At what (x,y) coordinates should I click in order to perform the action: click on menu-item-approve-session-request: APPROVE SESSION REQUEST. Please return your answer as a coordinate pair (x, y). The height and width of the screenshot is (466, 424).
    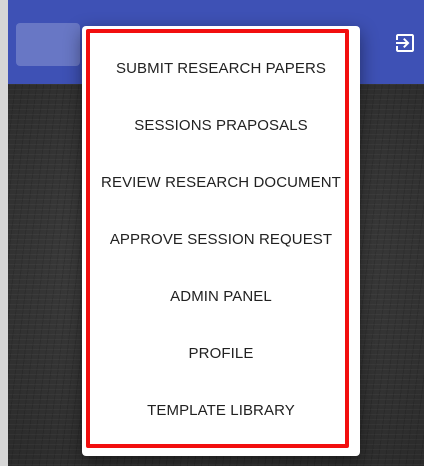
    Looking at the image, I should click on (221, 239).